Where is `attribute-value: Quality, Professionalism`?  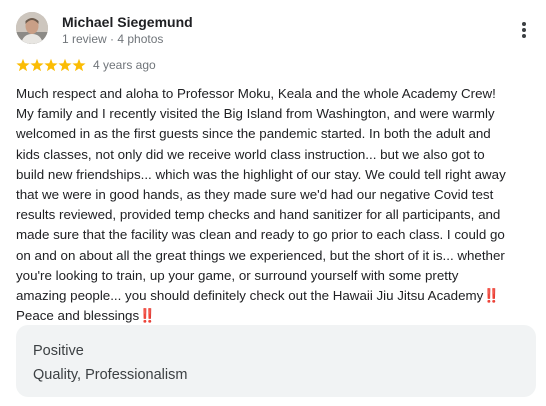 attribute-value: Quality, Professionalism is located at coordinates (110, 375).